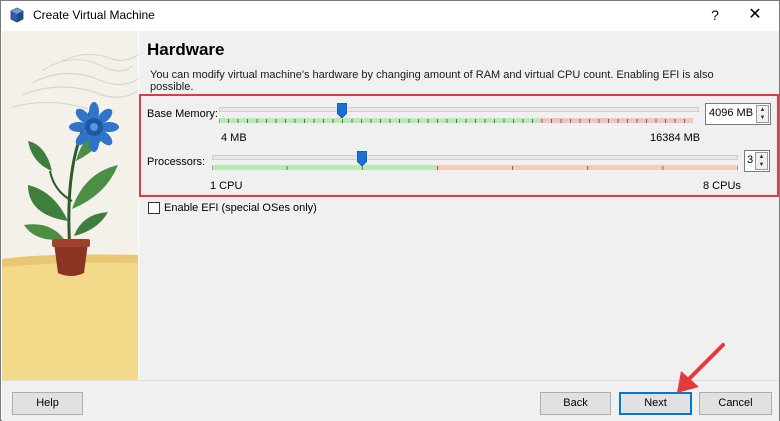 The image size is (780, 421). I want to click on memory-spin-down-icon: ▼, so click(762, 118).